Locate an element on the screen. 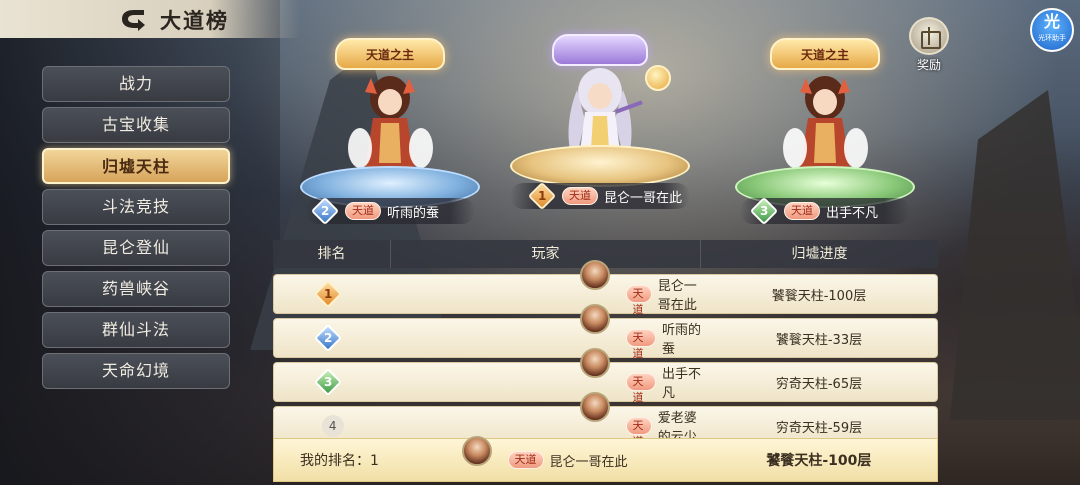  column-header-player: 玩家 is located at coordinates (546, 254).